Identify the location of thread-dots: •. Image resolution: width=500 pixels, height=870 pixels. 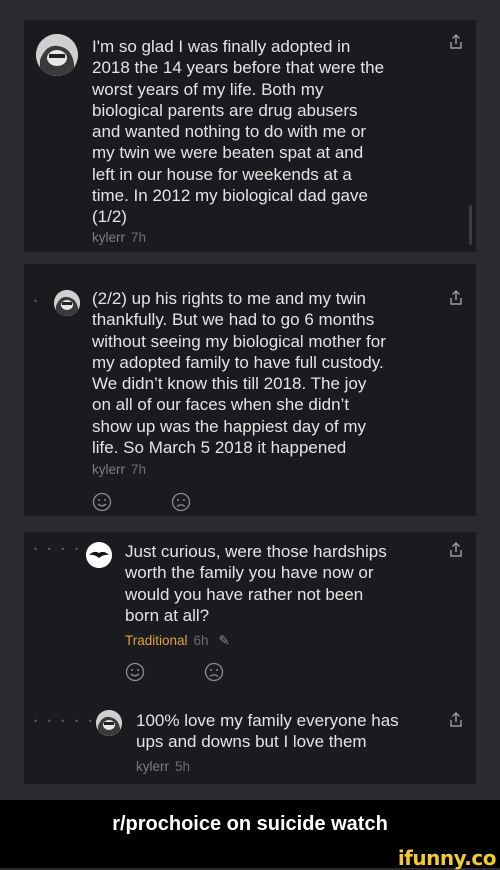
(38, 301).